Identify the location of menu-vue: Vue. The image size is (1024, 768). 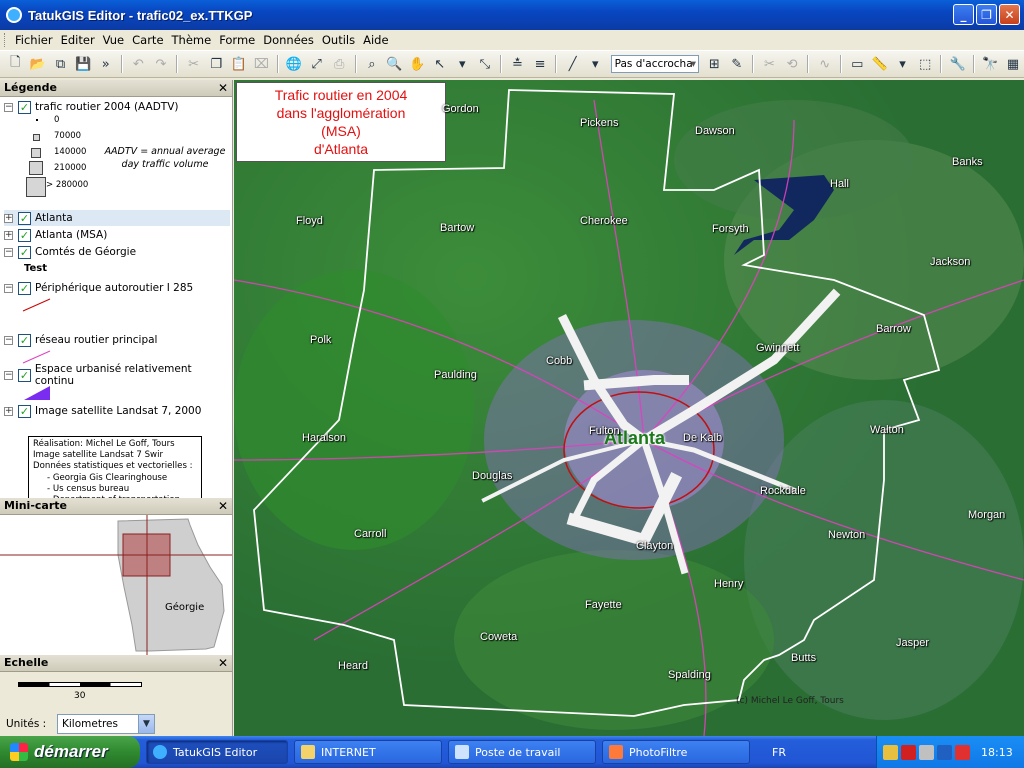
(113, 40).